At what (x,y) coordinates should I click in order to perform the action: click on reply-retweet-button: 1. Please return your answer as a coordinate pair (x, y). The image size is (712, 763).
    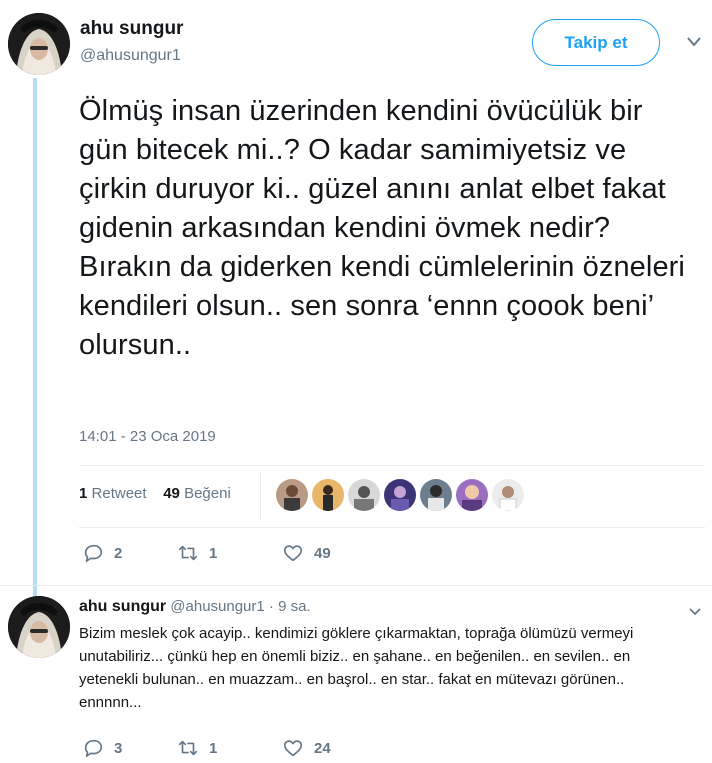
    Looking at the image, I should click on (197, 748).